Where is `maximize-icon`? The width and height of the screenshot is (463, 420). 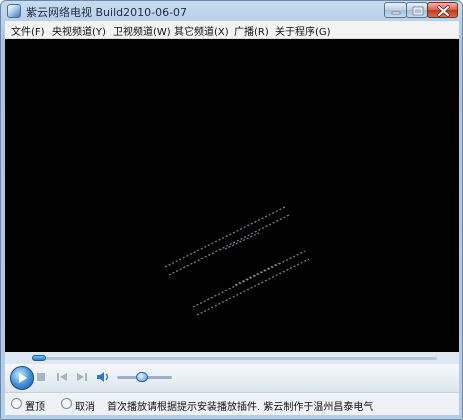
maximize-icon is located at coordinates (418, 11).